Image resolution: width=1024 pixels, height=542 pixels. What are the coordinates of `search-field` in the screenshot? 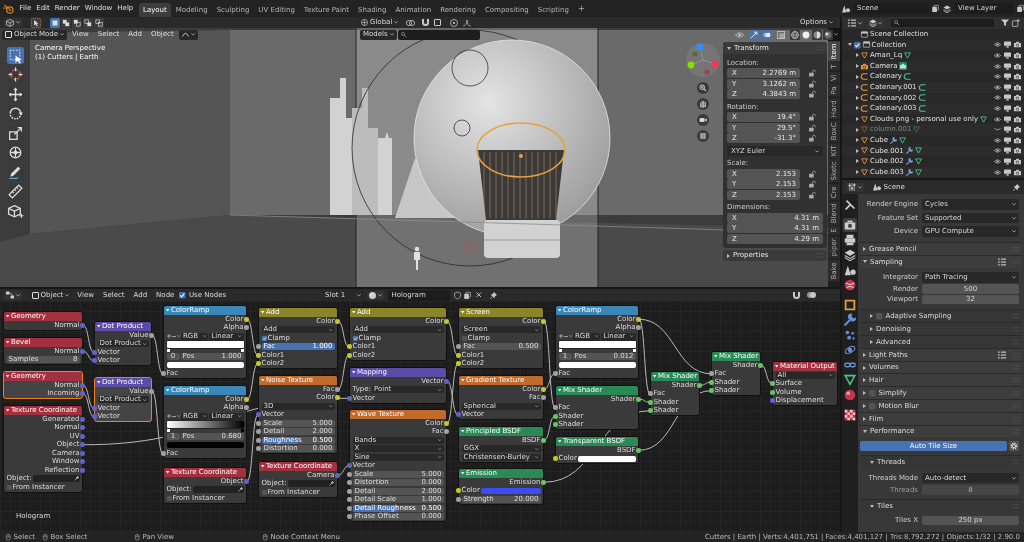 It's located at (942, 23).